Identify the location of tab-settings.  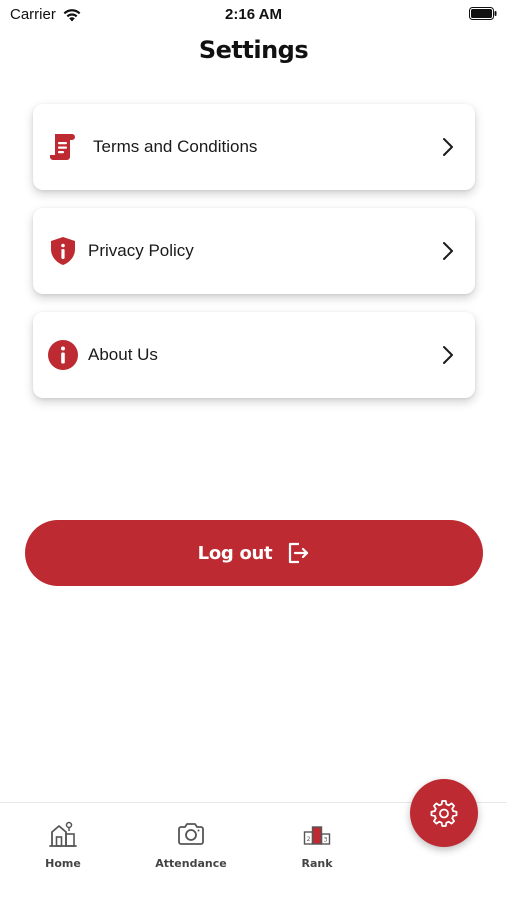
(444, 813).